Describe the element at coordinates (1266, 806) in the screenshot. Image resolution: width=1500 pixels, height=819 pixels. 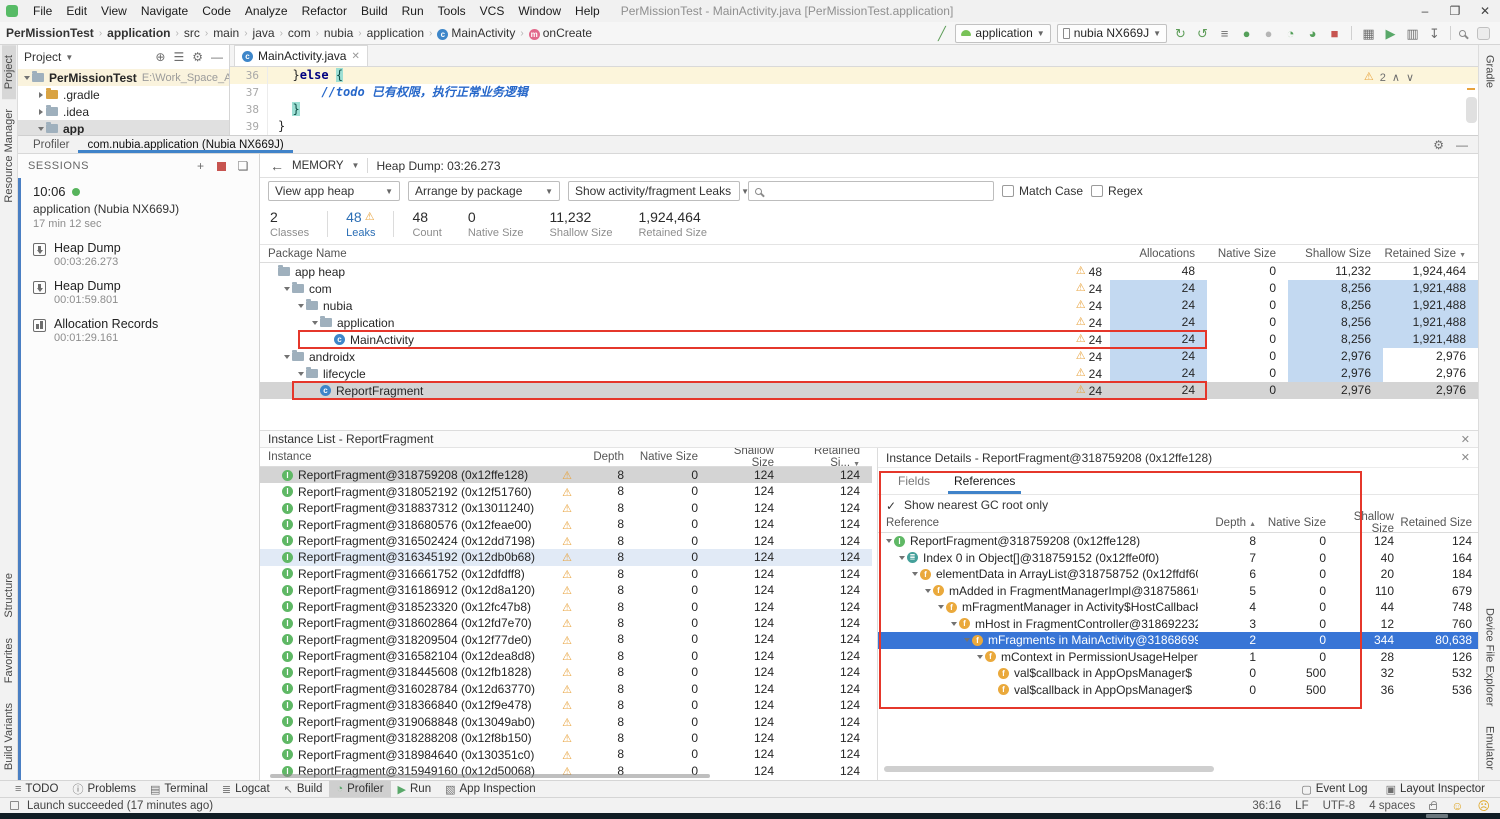
I see `caret-position: 36:16` at that location.